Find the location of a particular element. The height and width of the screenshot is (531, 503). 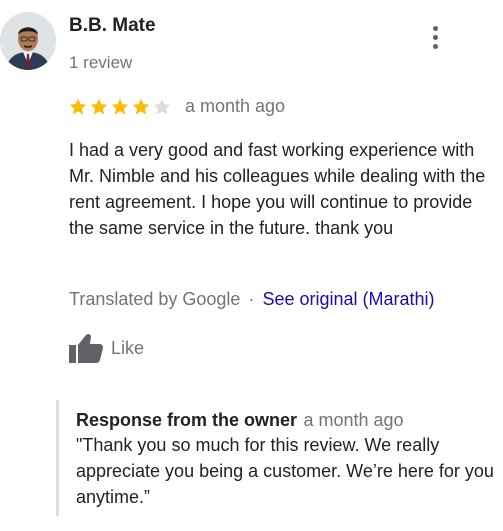

person-photo-icon is located at coordinates (28, 41).